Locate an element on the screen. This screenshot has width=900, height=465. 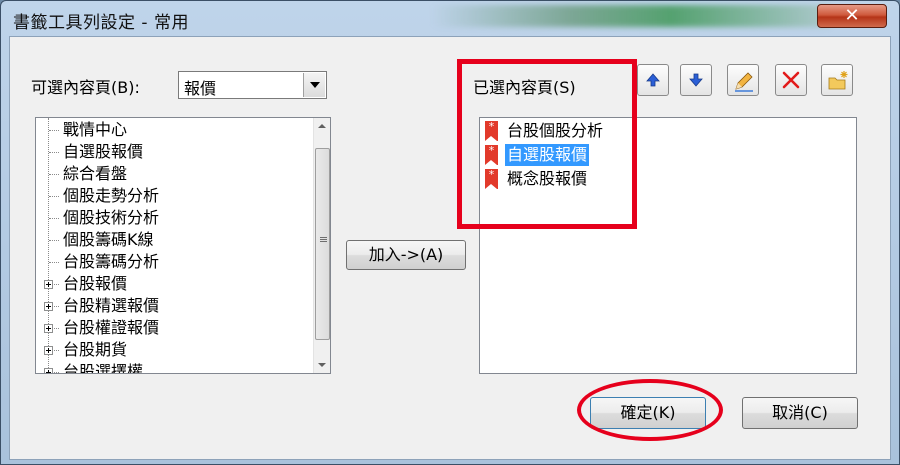
tree-item: 戰情中心 is located at coordinates (95, 130).